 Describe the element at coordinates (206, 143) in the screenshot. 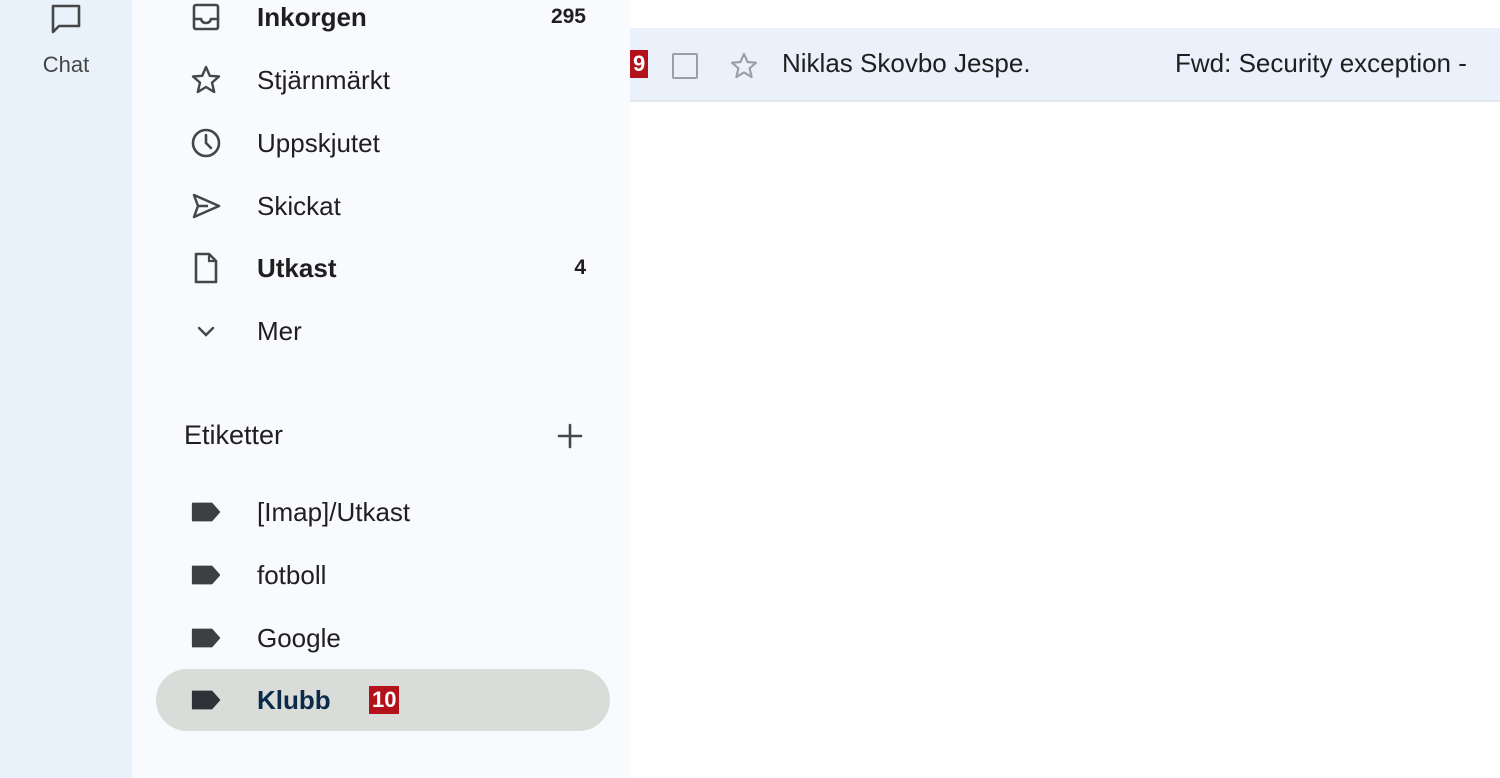

I see `clock-icon` at that location.